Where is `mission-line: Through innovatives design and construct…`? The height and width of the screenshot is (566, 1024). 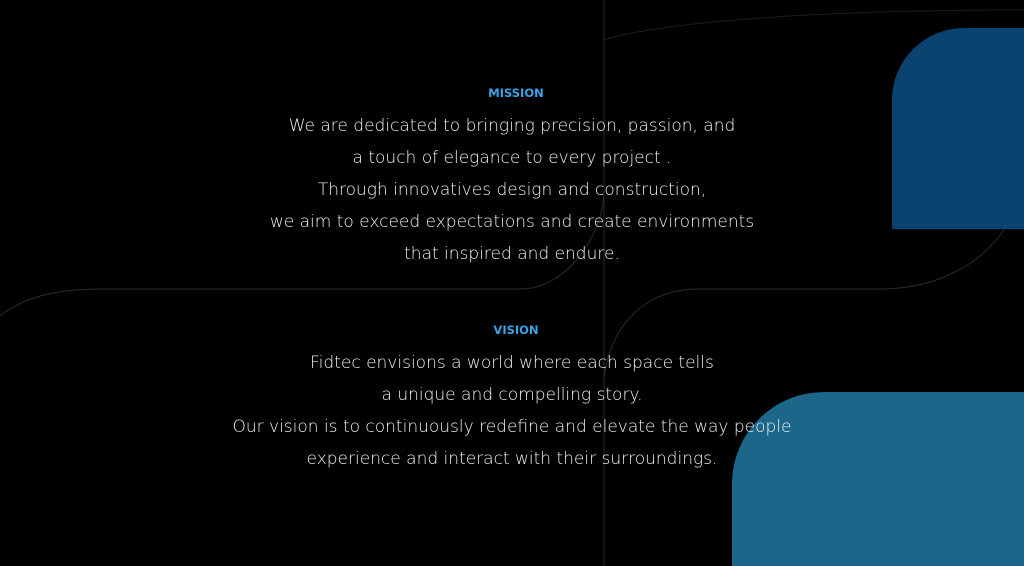 mission-line: Through innovatives design and construct… is located at coordinates (512, 190).